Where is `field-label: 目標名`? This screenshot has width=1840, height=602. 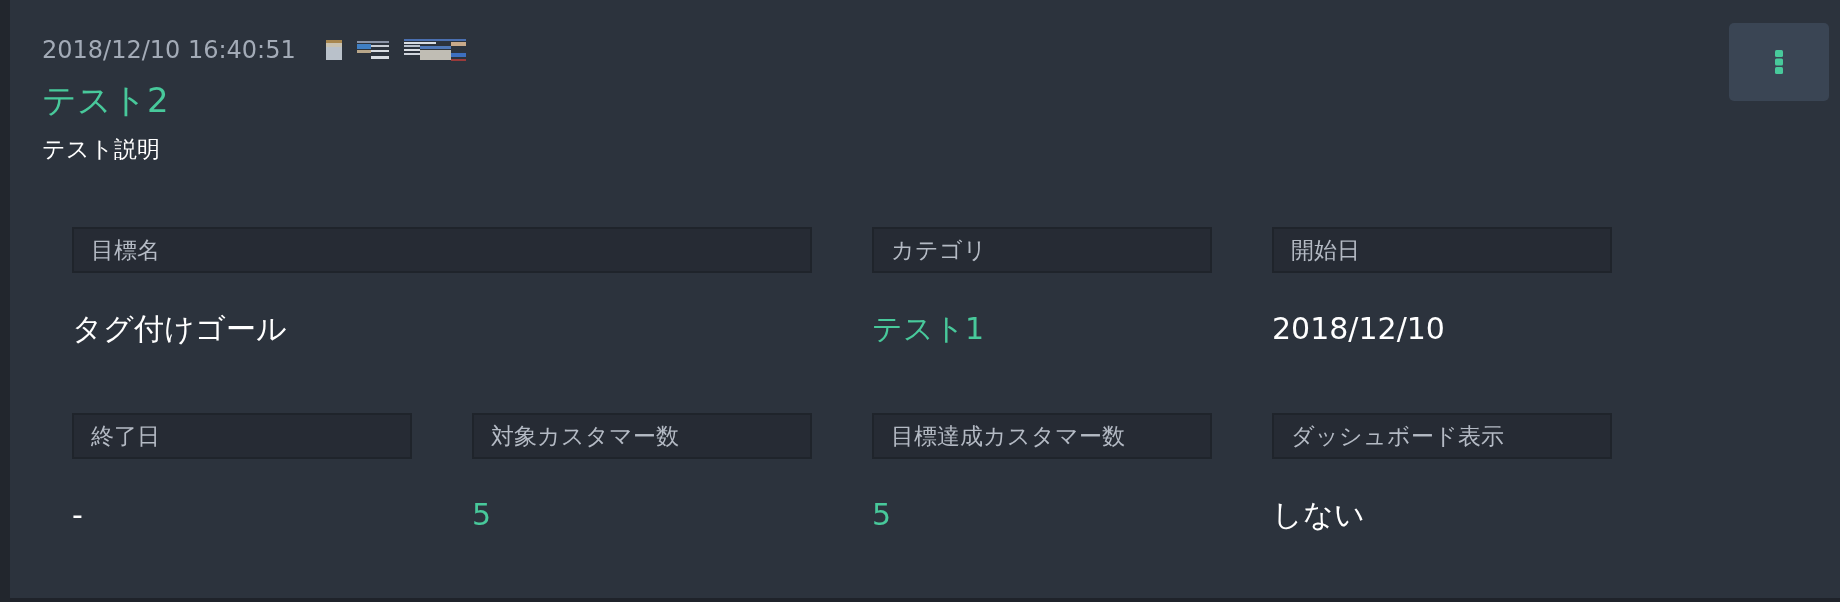
field-label: 目標名 is located at coordinates (442, 250).